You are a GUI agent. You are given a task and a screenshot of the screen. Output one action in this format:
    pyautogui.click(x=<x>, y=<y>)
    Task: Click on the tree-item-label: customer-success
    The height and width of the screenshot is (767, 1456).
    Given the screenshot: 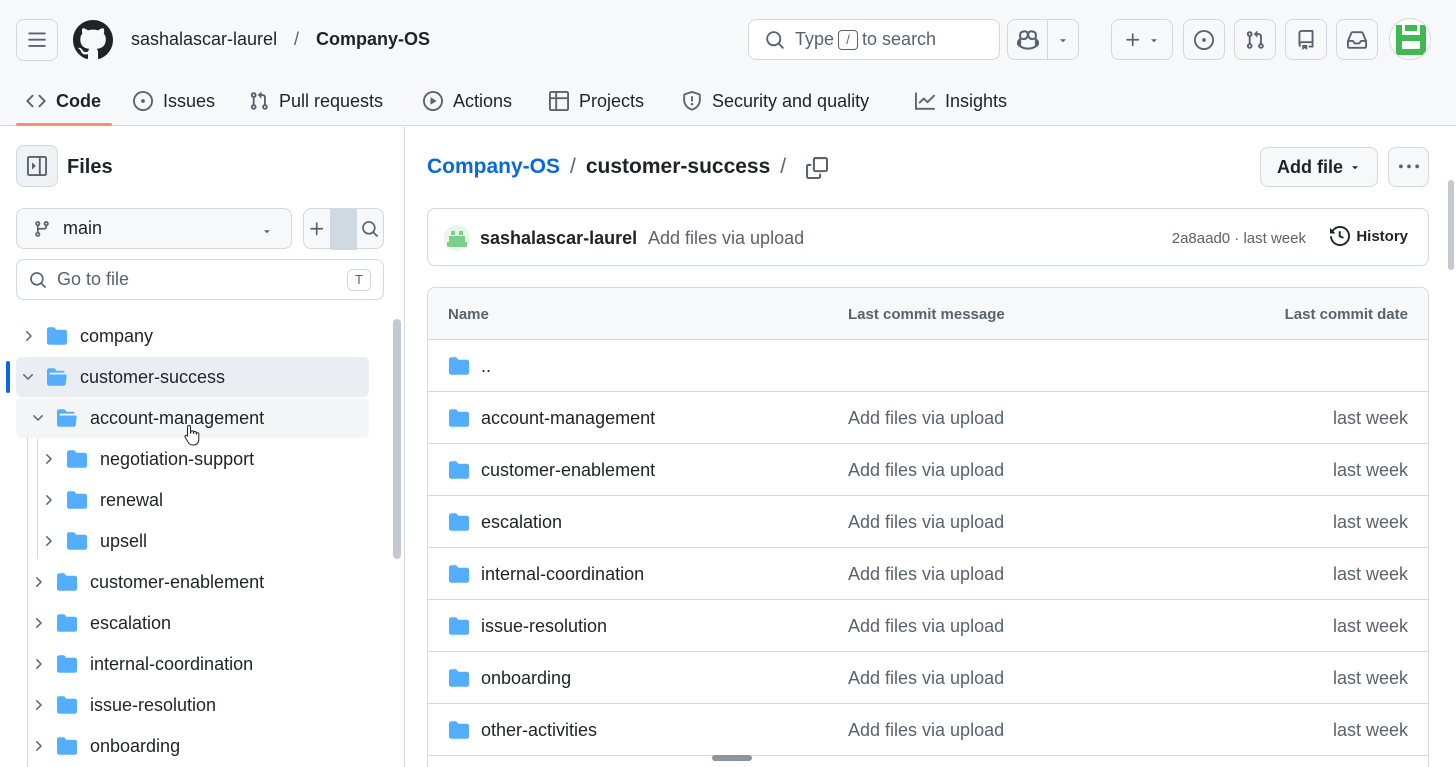 What is the action you would take?
    pyautogui.click(x=153, y=376)
    